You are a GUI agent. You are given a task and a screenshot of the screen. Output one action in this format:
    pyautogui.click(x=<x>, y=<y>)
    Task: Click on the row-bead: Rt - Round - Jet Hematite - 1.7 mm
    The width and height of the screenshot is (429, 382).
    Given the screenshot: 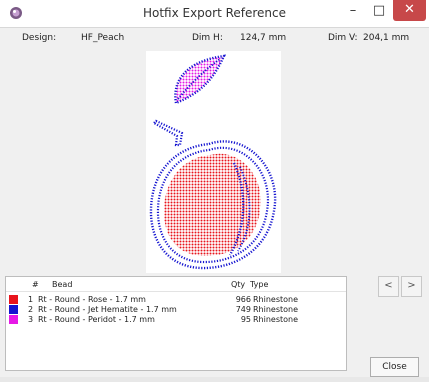 What is the action you would take?
    pyautogui.click(x=107, y=309)
    